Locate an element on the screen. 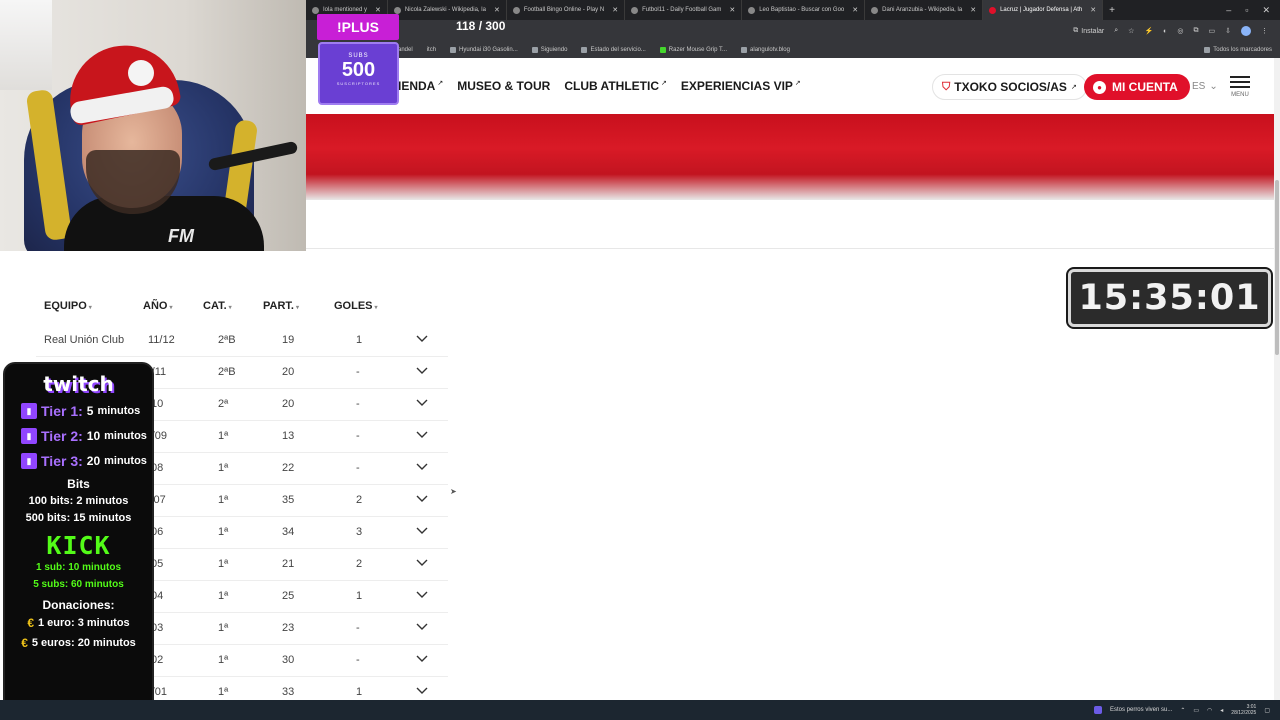 This screenshot has width=1280, height=720. subs-counter: SUBS 500 SUSCRIPTORES is located at coordinates (358, 73).